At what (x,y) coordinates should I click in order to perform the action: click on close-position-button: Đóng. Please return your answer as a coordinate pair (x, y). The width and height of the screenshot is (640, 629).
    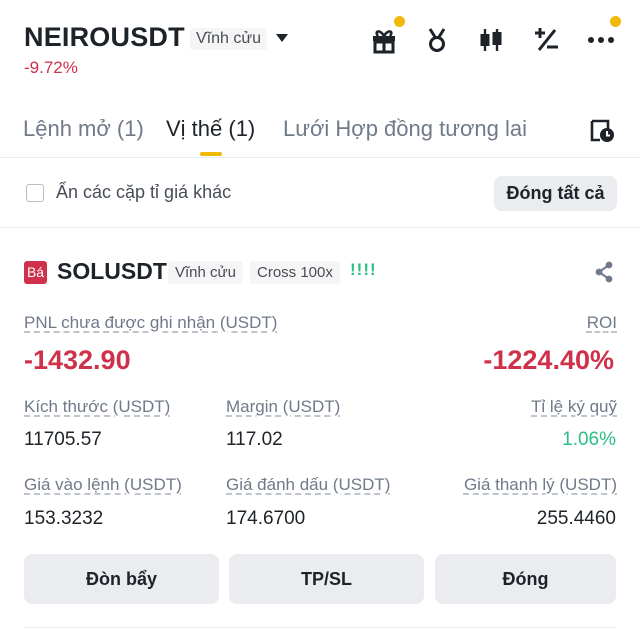
    Looking at the image, I should click on (525, 579).